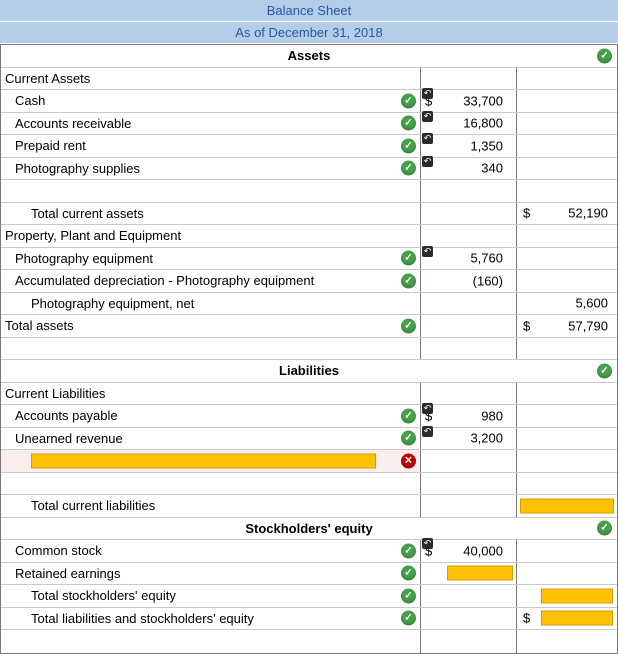 The image size is (618, 659). Describe the element at coordinates (309, 326) in the screenshot. I see `line-item-row: Total assets ✓ $57,790` at that location.